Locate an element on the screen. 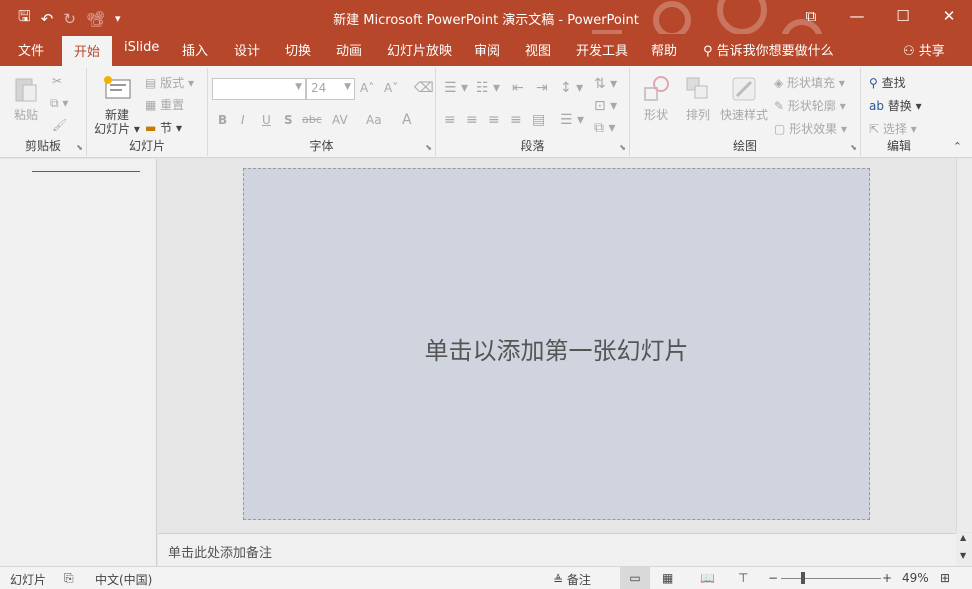  zoom-slider-track is located at coordinates (831, 578).